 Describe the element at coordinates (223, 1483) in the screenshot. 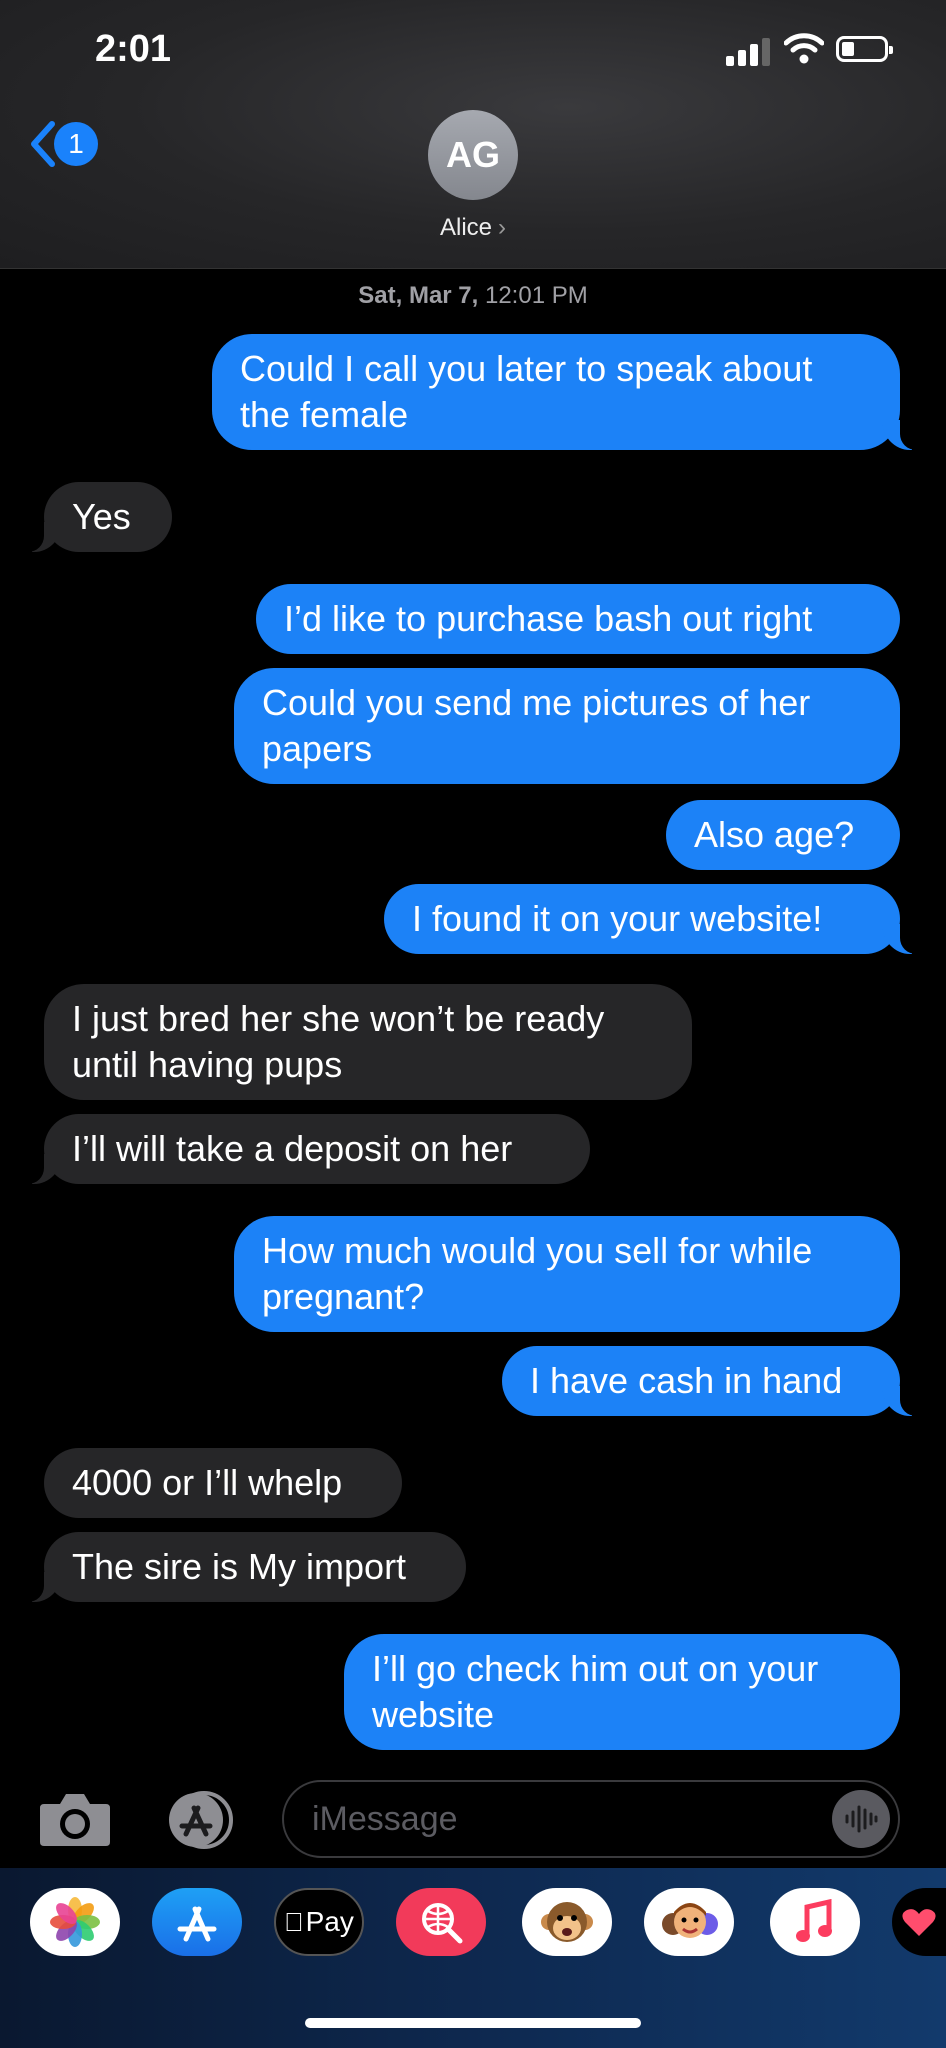

I see `message-bubble-incoming: 4000 or I’ll whelp` at that location.